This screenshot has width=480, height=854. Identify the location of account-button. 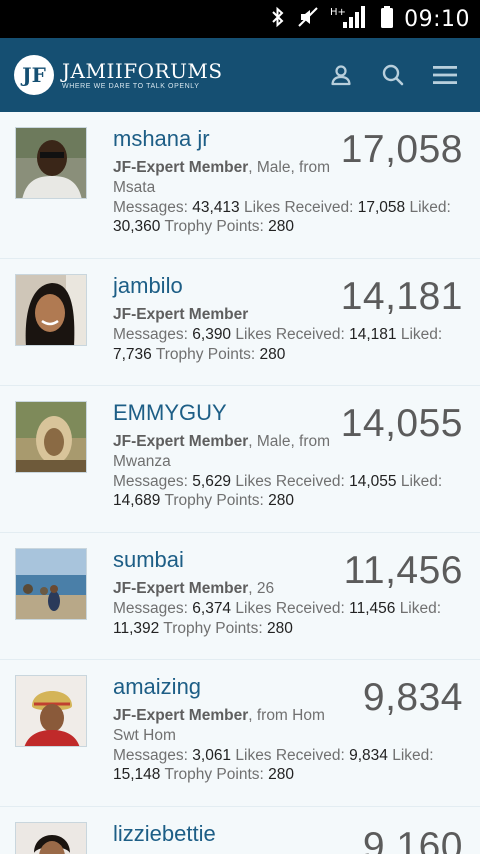
(341, 75).